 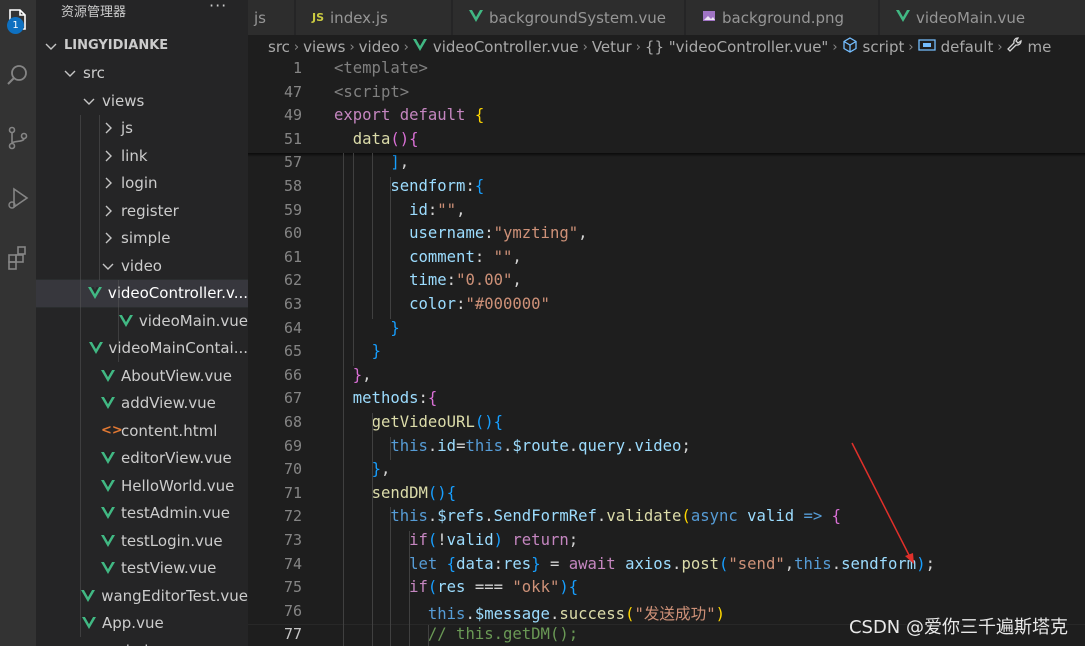 I want to click on tree-item: testView.vue, so click(x=142, y=568).